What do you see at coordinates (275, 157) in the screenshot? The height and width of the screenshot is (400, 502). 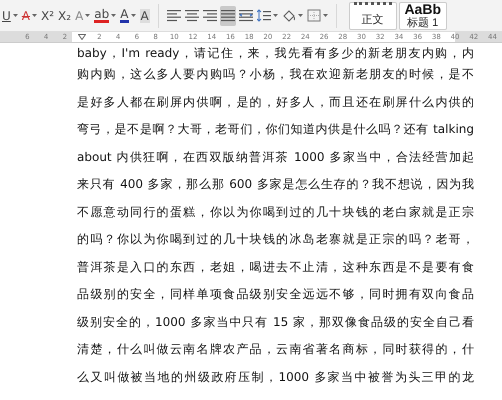 I see `text-line: about 内供狂啊，在西双版纳普洱茶 1000 多家当中，合法经营加起` at bounding box center [275, 157].